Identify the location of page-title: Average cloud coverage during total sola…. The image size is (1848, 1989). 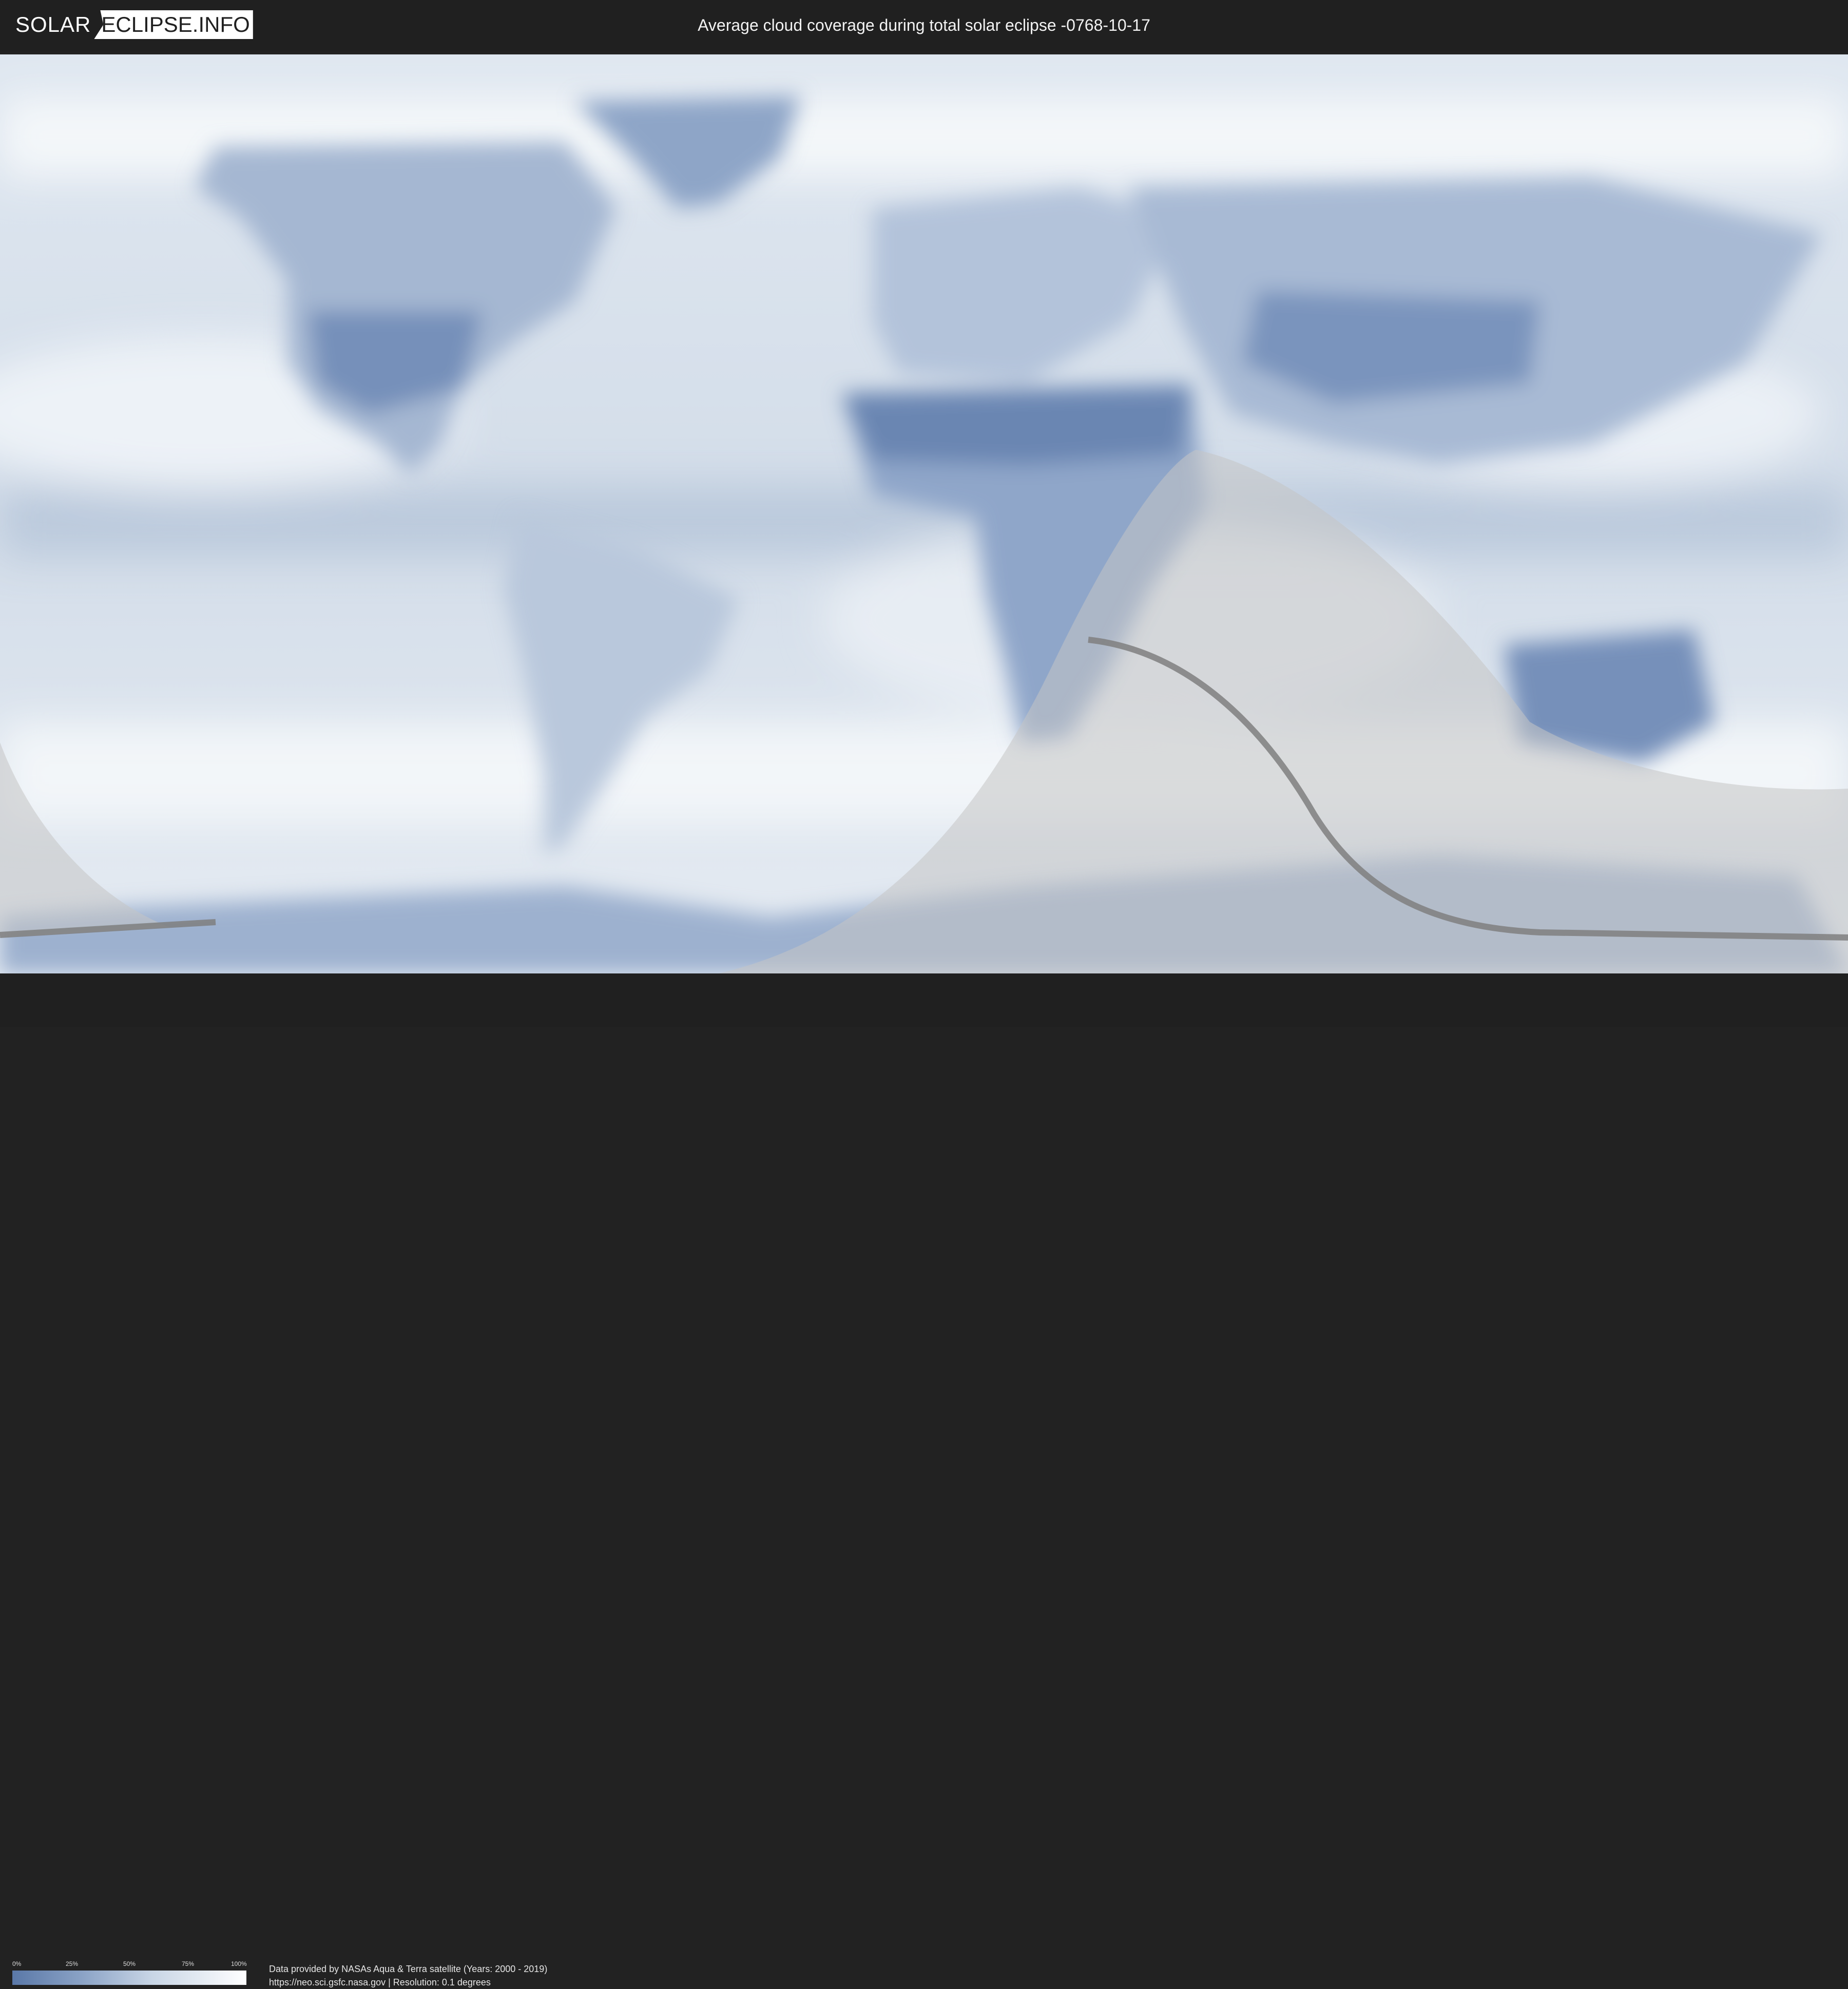
(924, 25).